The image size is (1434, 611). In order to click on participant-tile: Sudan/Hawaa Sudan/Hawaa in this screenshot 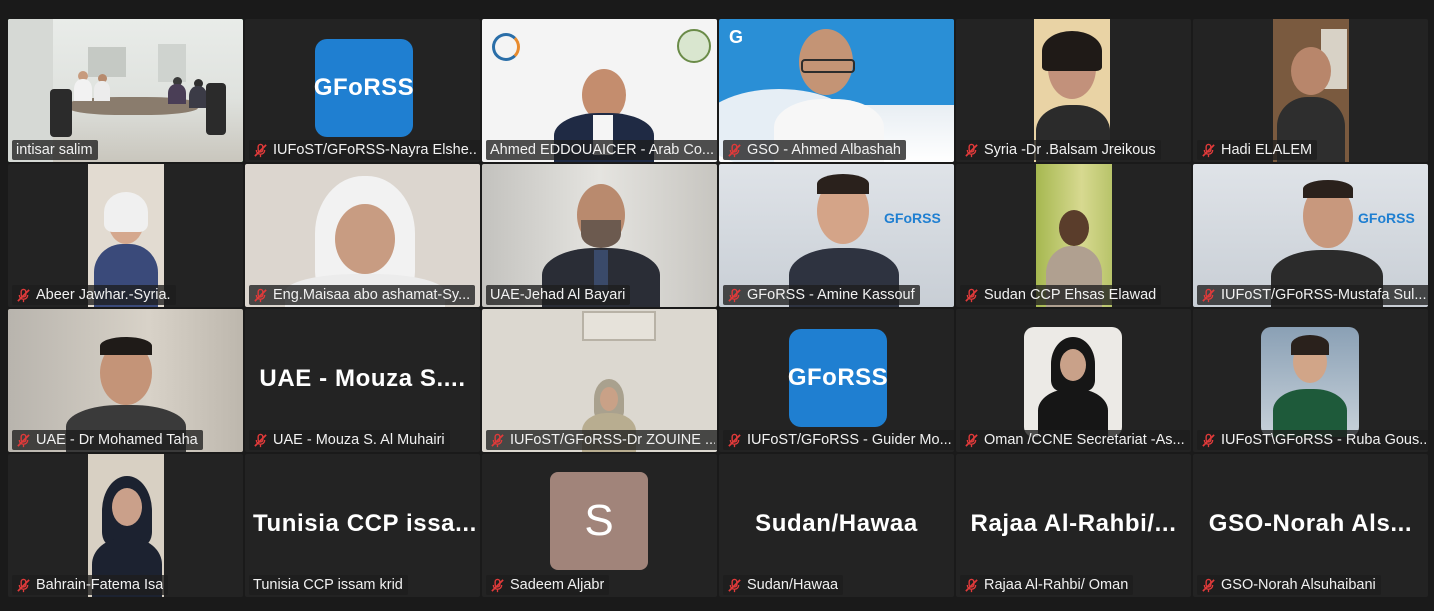, I will do `click(836, 525)`.